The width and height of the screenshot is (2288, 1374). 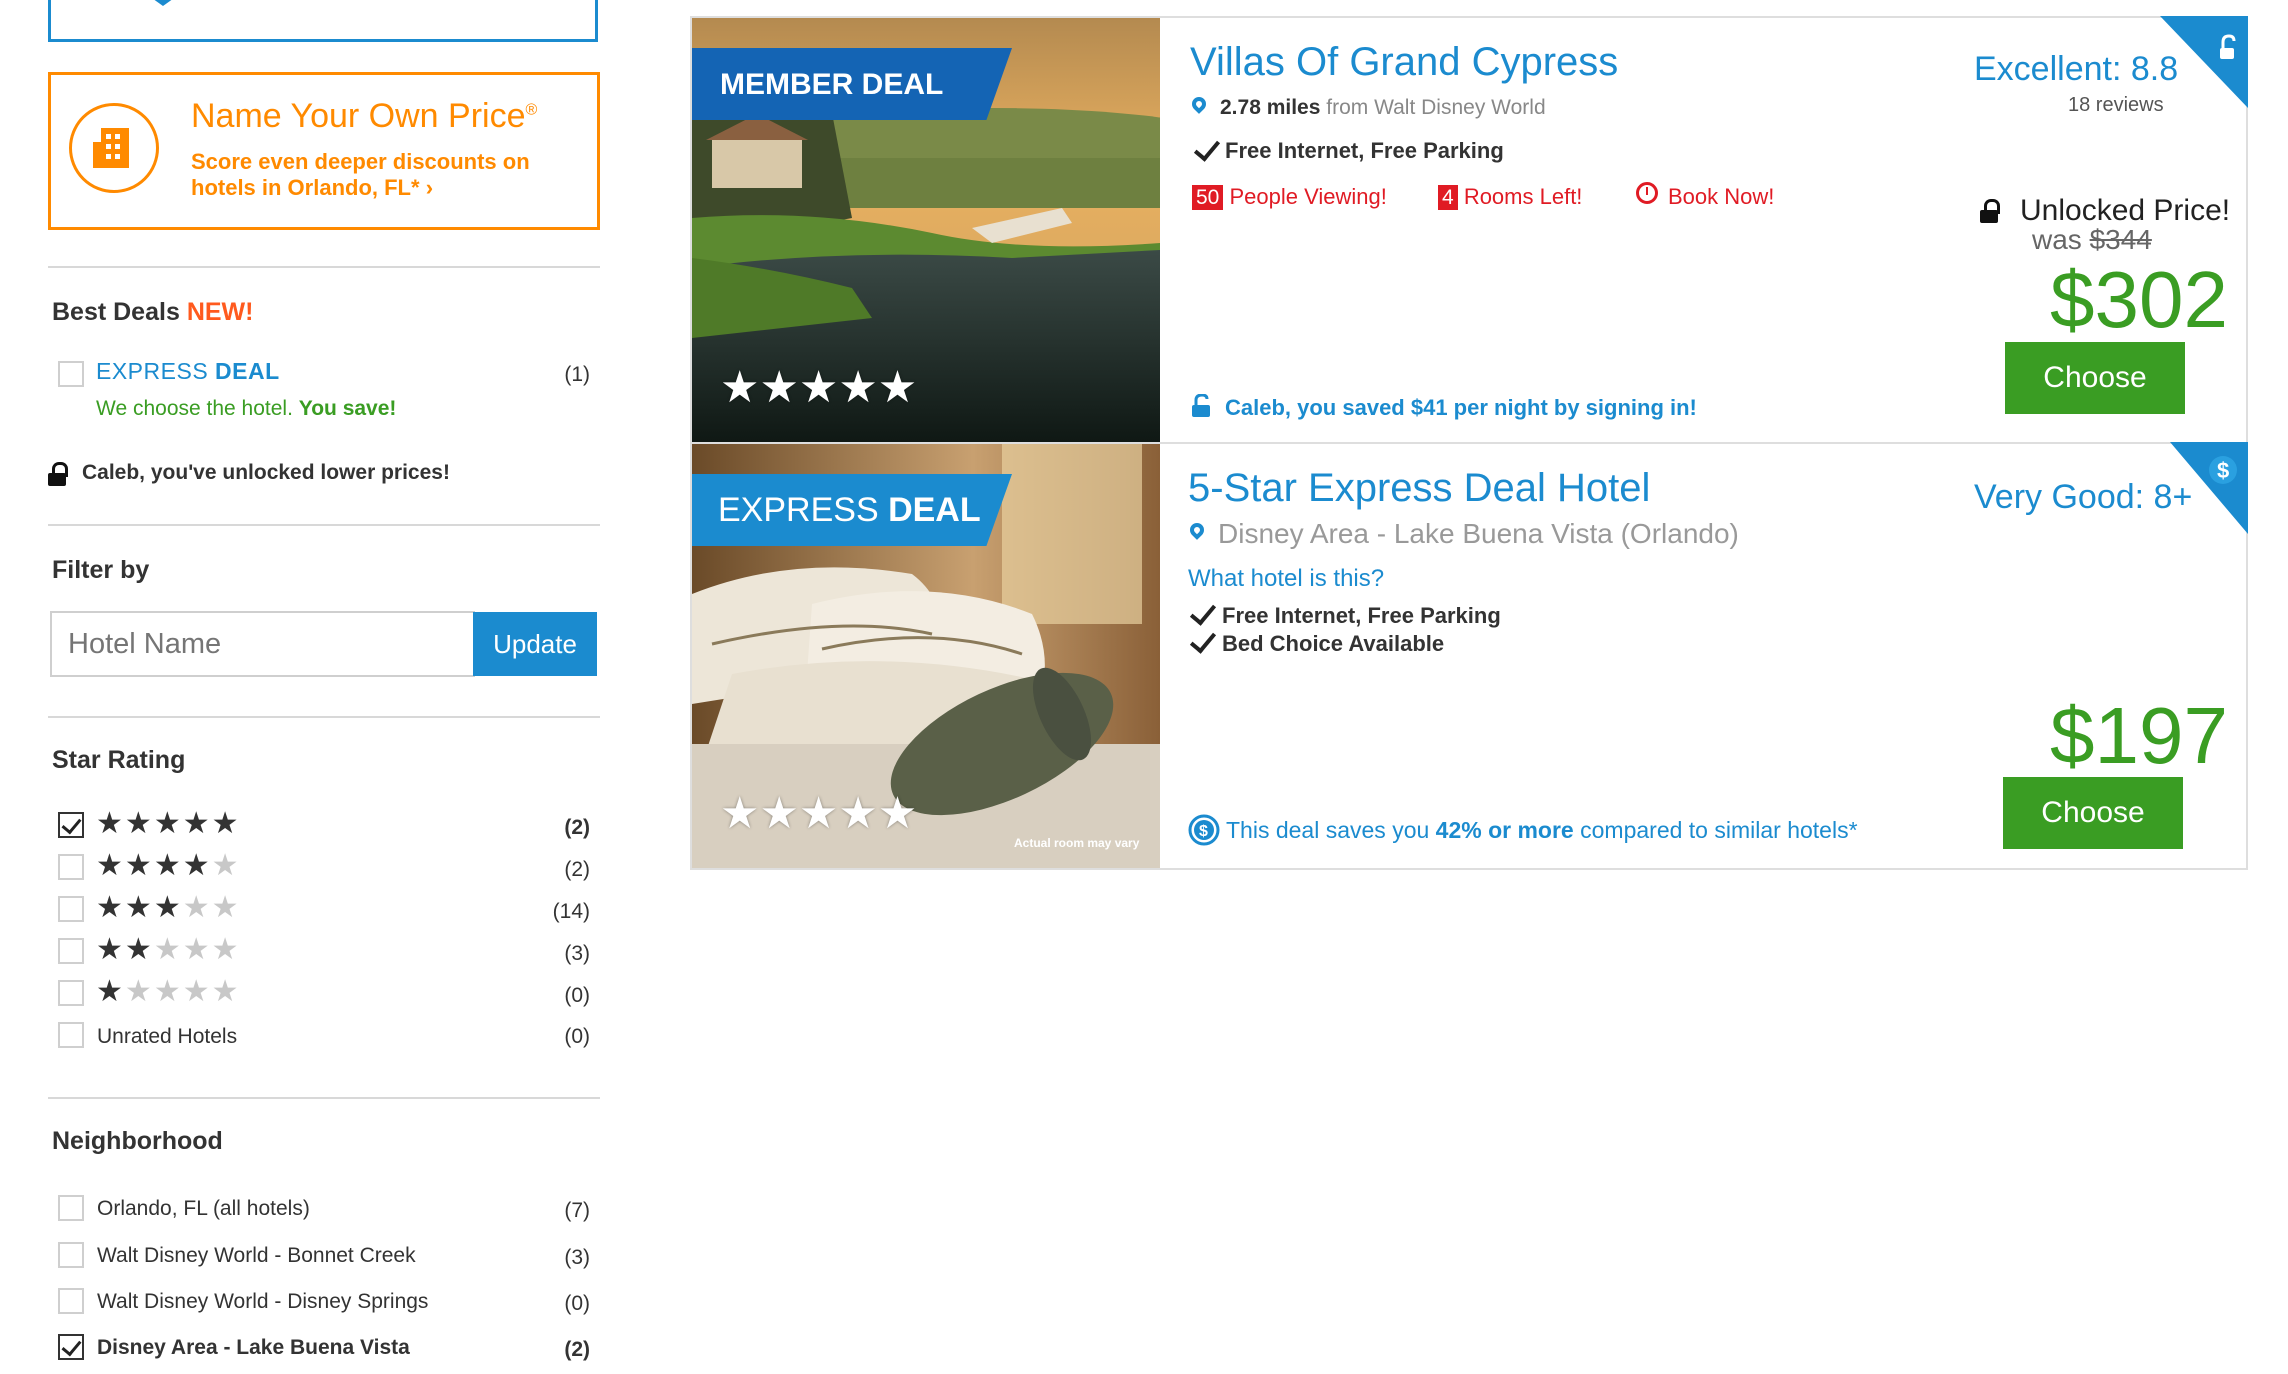 I want to click on price: $302, so click(x=2139, y=299).